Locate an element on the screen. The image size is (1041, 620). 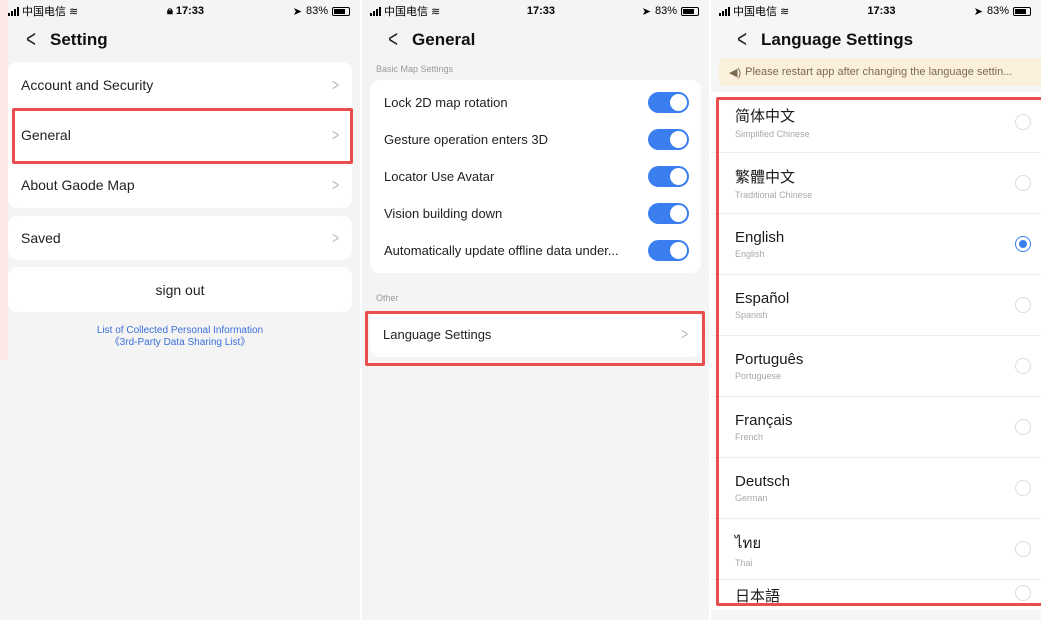
about-item: About Gaode Map > is located at coordinates (180, 185).